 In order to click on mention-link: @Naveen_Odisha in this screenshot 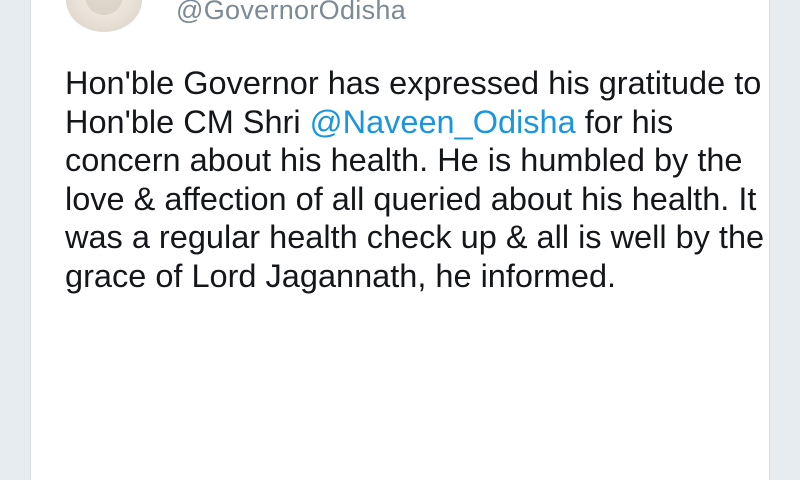, I will do `click(443, 122)`.